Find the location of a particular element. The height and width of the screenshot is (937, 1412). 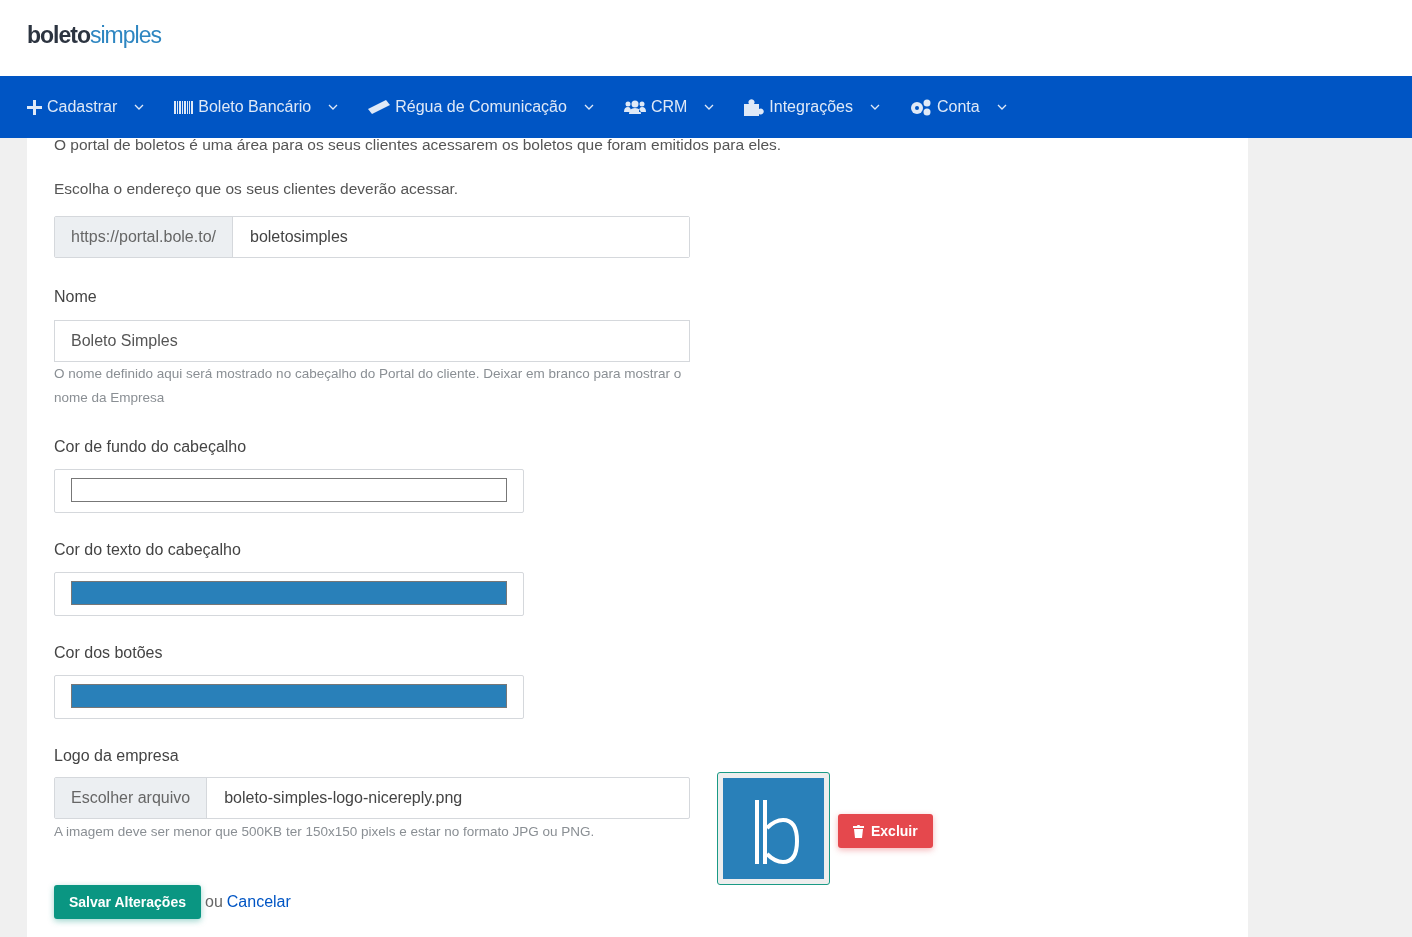

nav-menu-item: Boleto Bancário is located at coordinates (256, 107).